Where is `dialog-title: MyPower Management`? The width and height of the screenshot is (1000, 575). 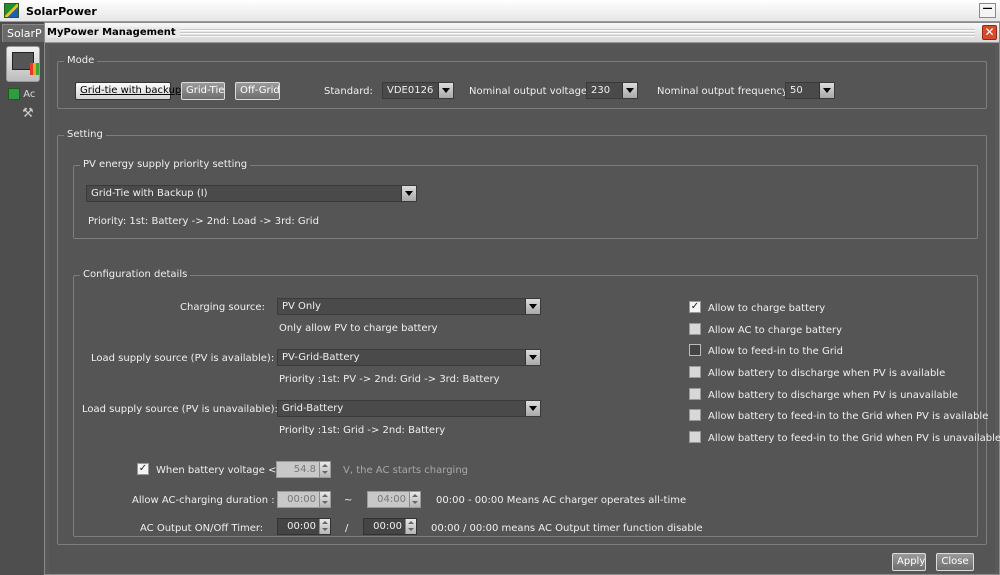
dialog-title: MyPower Management is located at coordinates (113, 32).